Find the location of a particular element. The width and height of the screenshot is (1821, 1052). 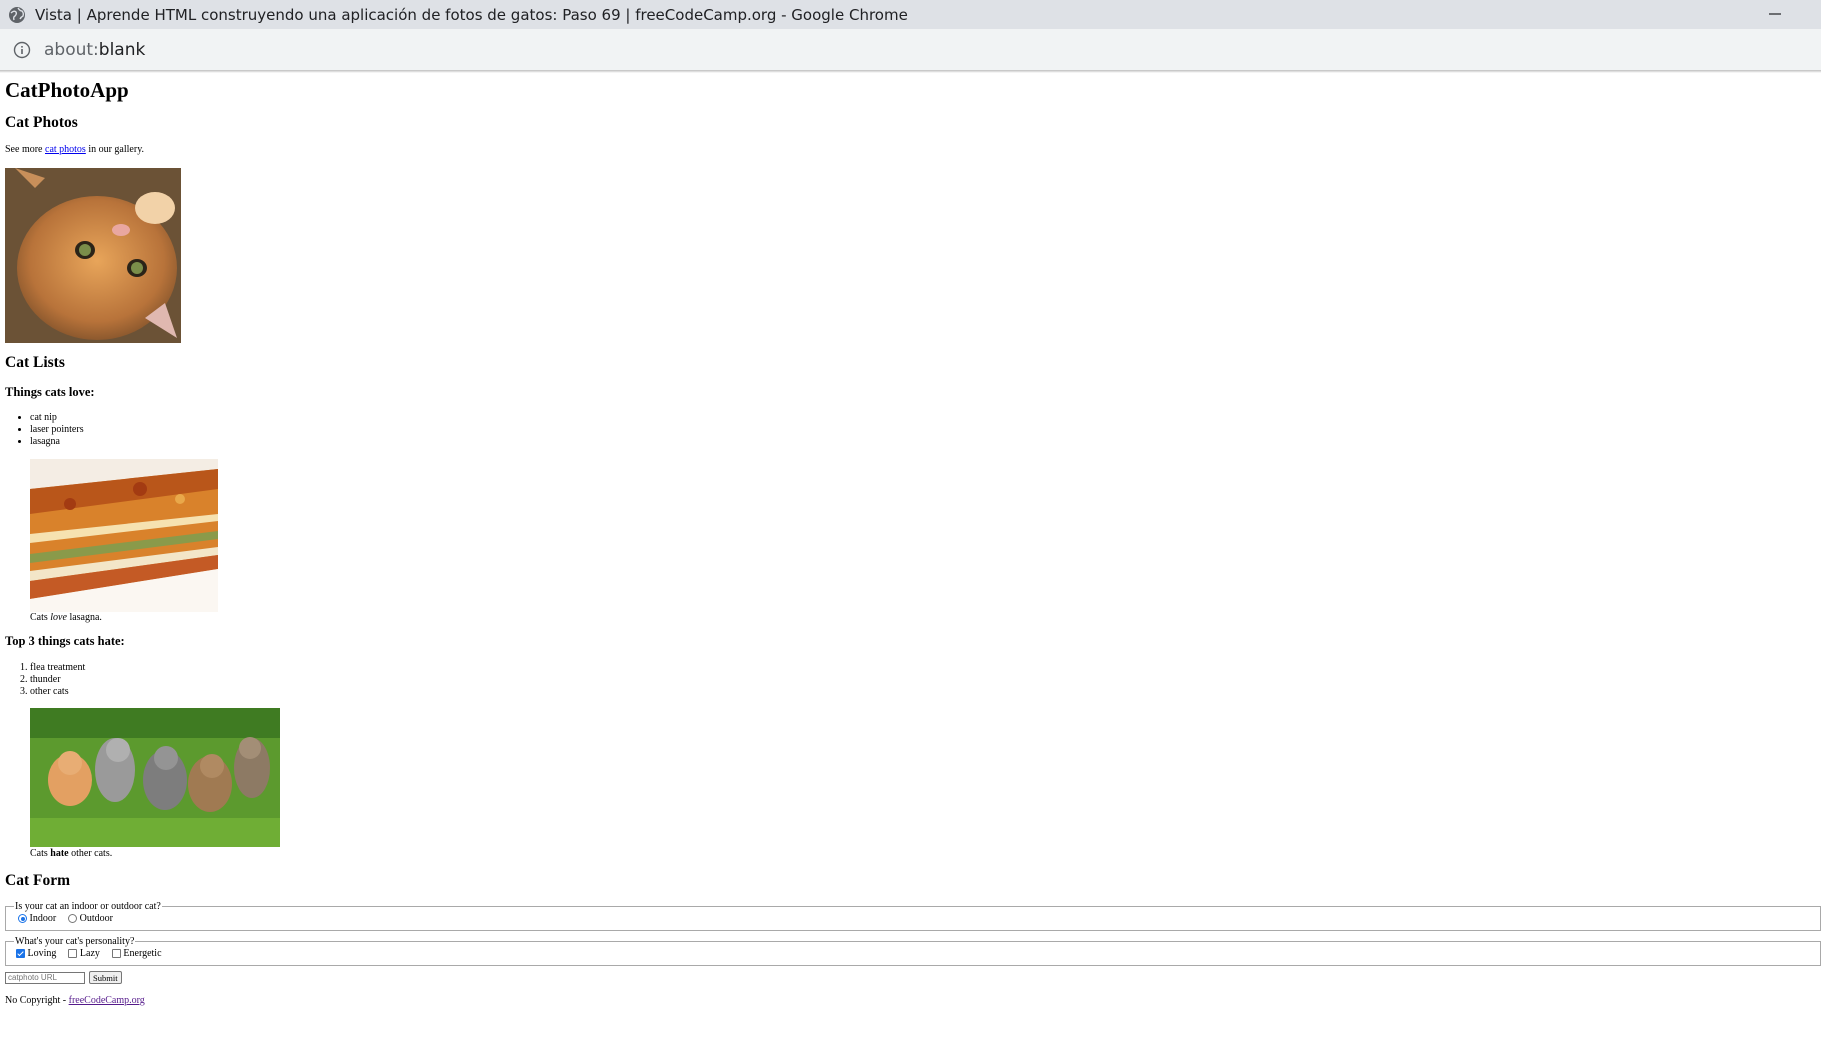

address-bar: about: blank is located at coordinates (910, 50).